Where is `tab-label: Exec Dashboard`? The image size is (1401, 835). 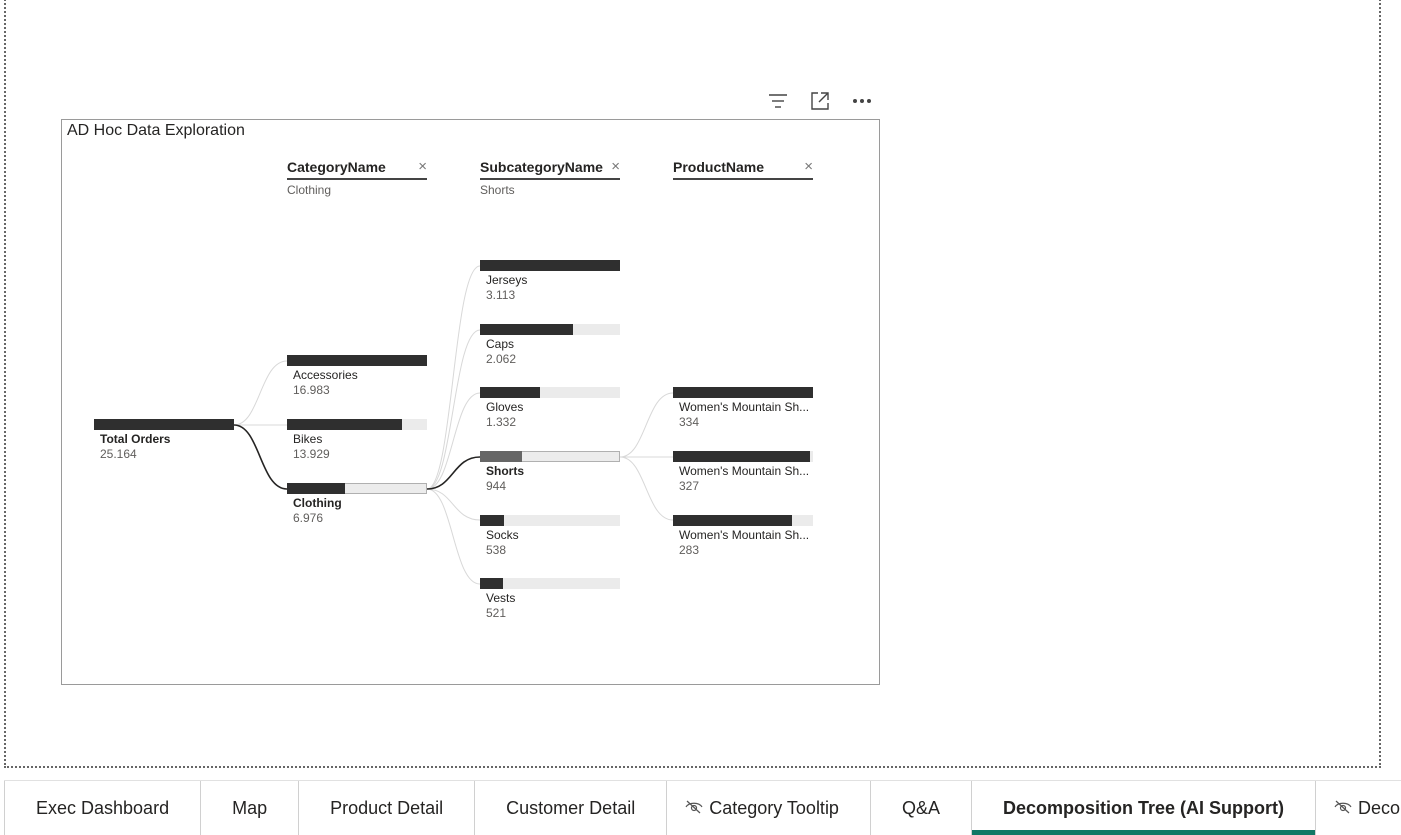 tab-label: Exec Dashboard is located at coordinates (103, 807).